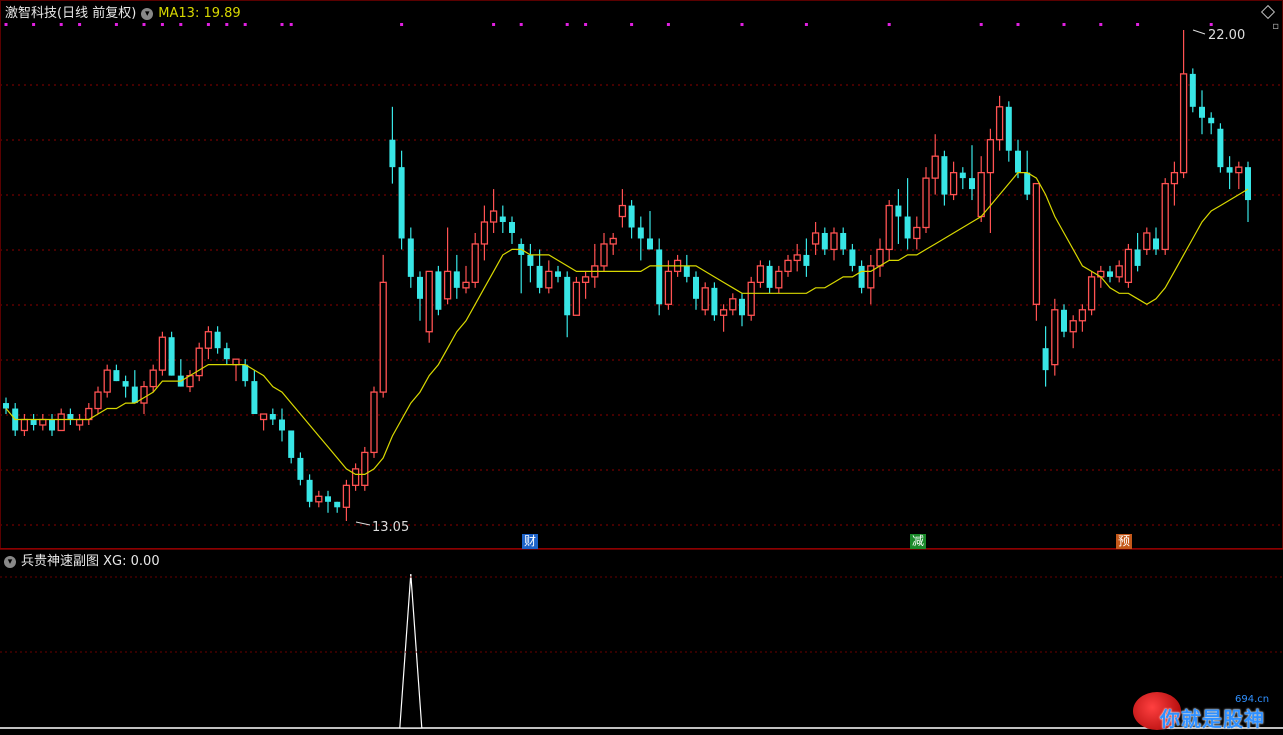  I want to click on panel-corner-icon: ▫, so click(1275, 27).